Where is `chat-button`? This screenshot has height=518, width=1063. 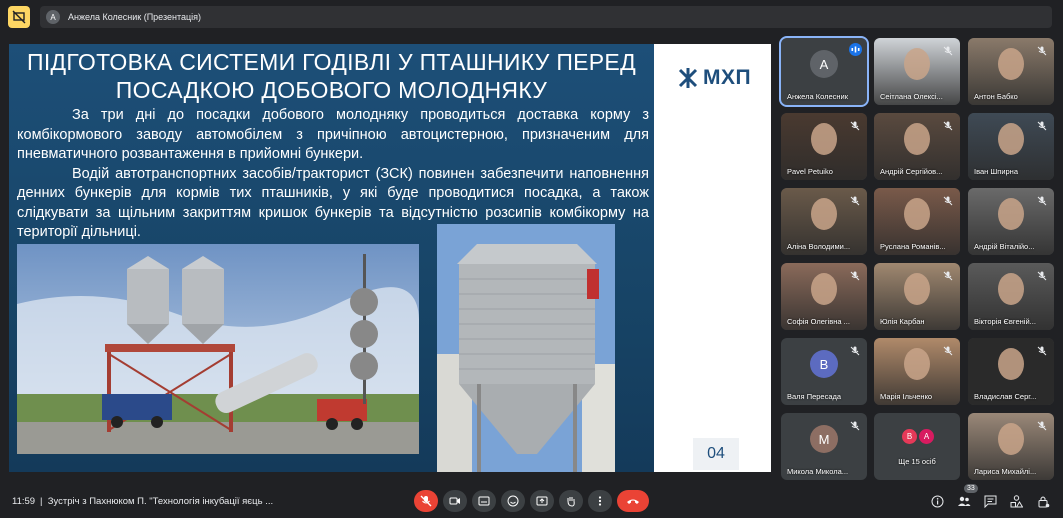 chat-button is located at coordinates (990, 501).